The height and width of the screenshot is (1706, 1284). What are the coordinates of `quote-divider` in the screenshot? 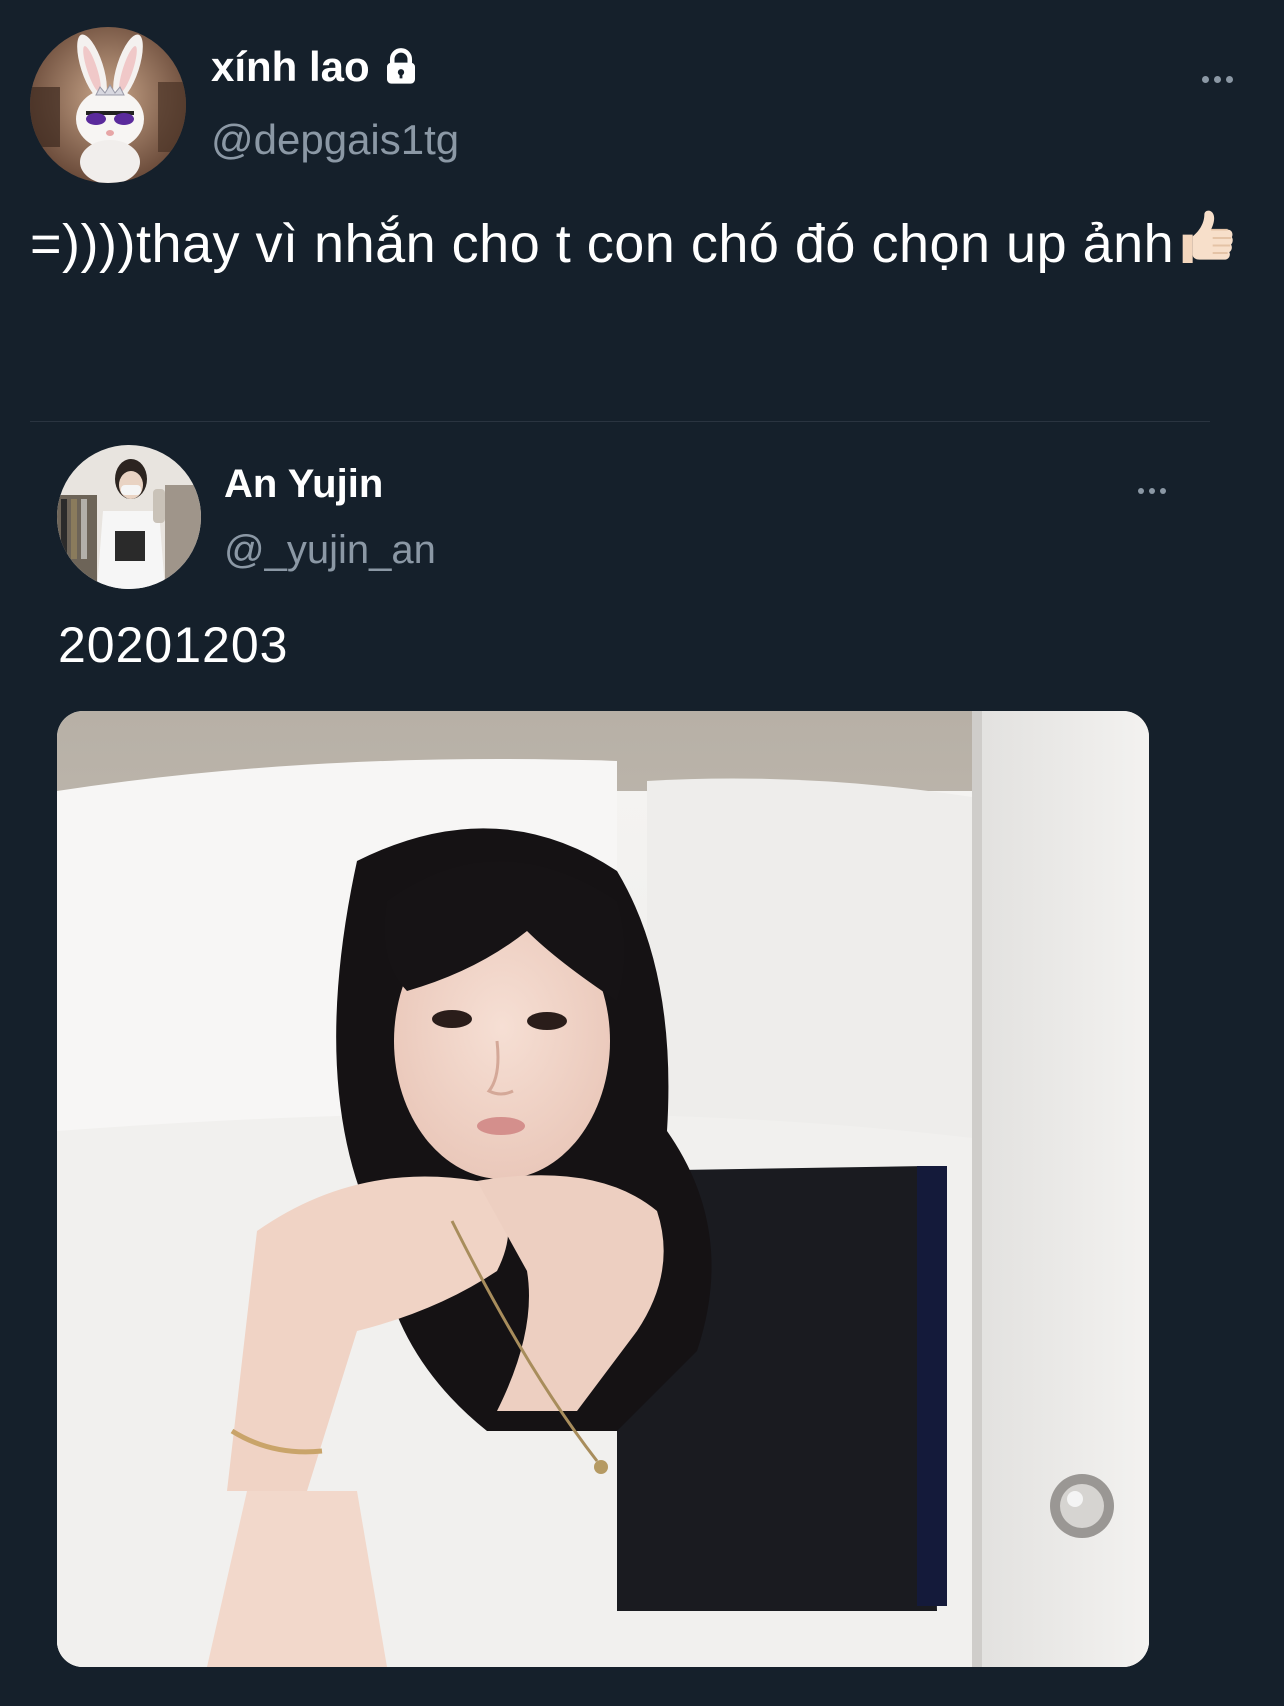 It's located at (620, 421).